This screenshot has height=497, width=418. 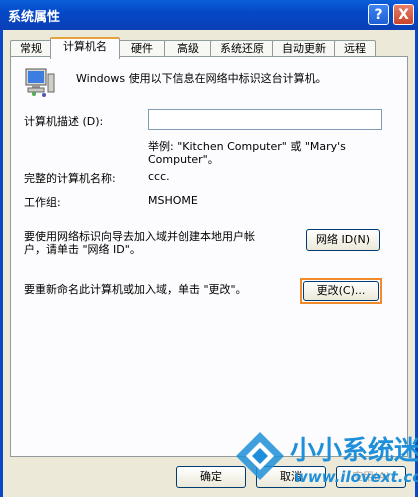 I want to click on full-name-label: 完整的计算机名称:, so click(x=70, y=178).